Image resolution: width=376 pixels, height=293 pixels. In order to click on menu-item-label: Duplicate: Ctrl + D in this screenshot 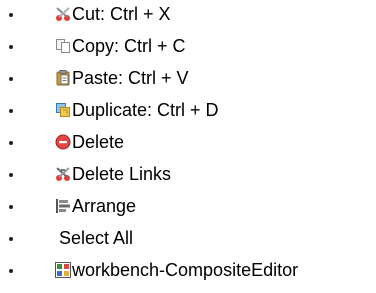, I will do `click(145, 110)`.